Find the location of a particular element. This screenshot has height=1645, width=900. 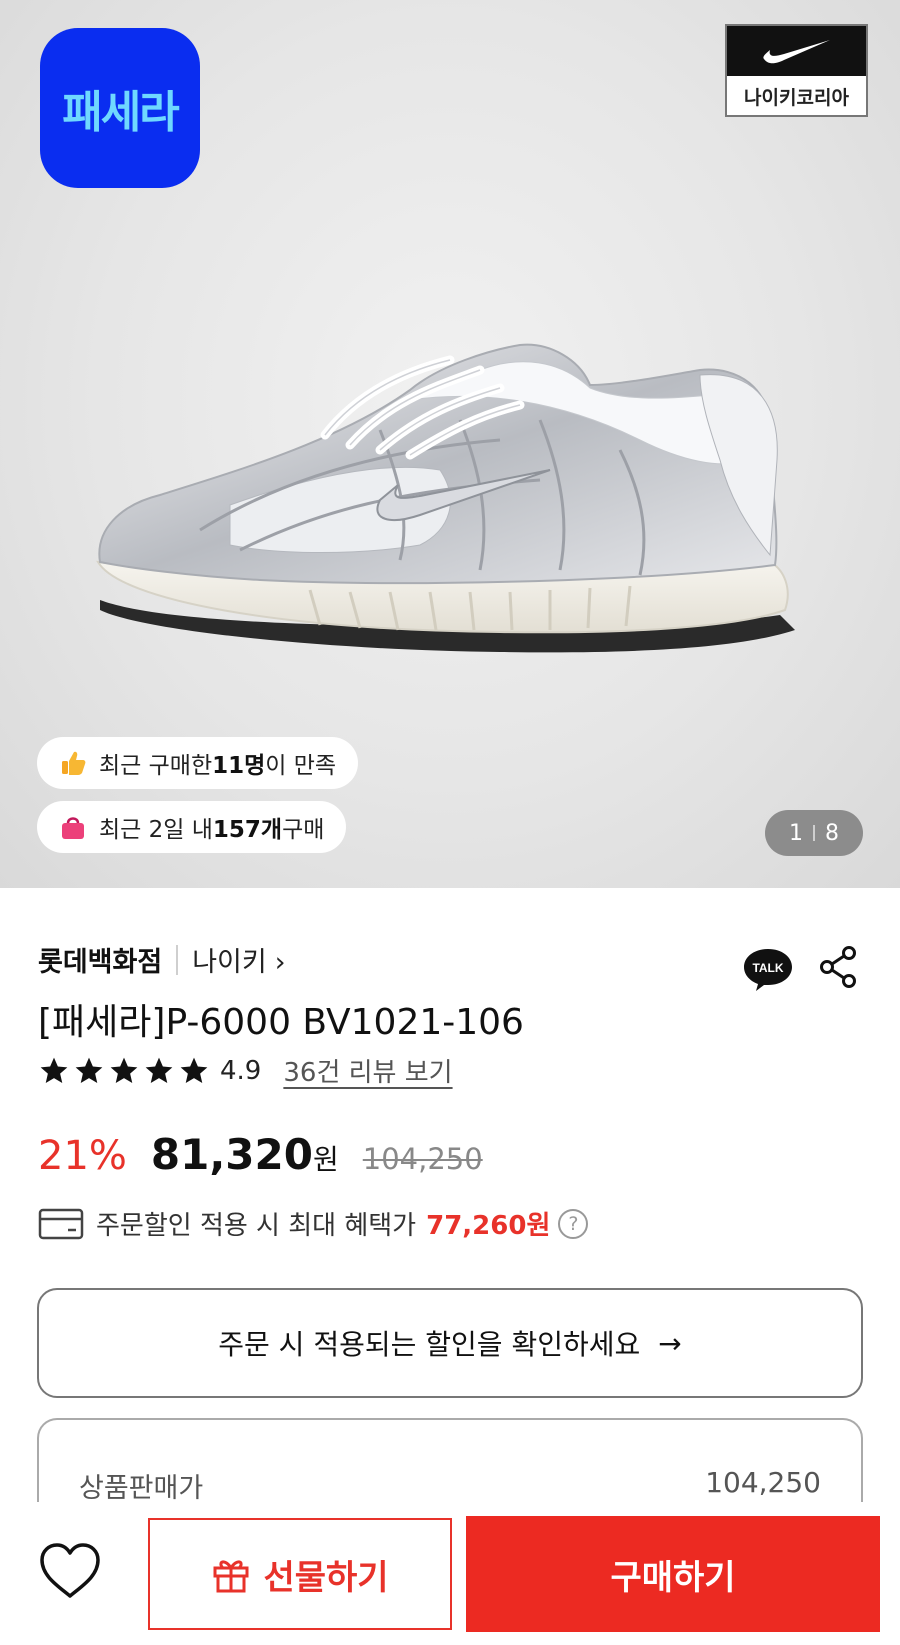

bottom-action-bar: 선물하기 구매하기 is located at coordinates (450, 1573).